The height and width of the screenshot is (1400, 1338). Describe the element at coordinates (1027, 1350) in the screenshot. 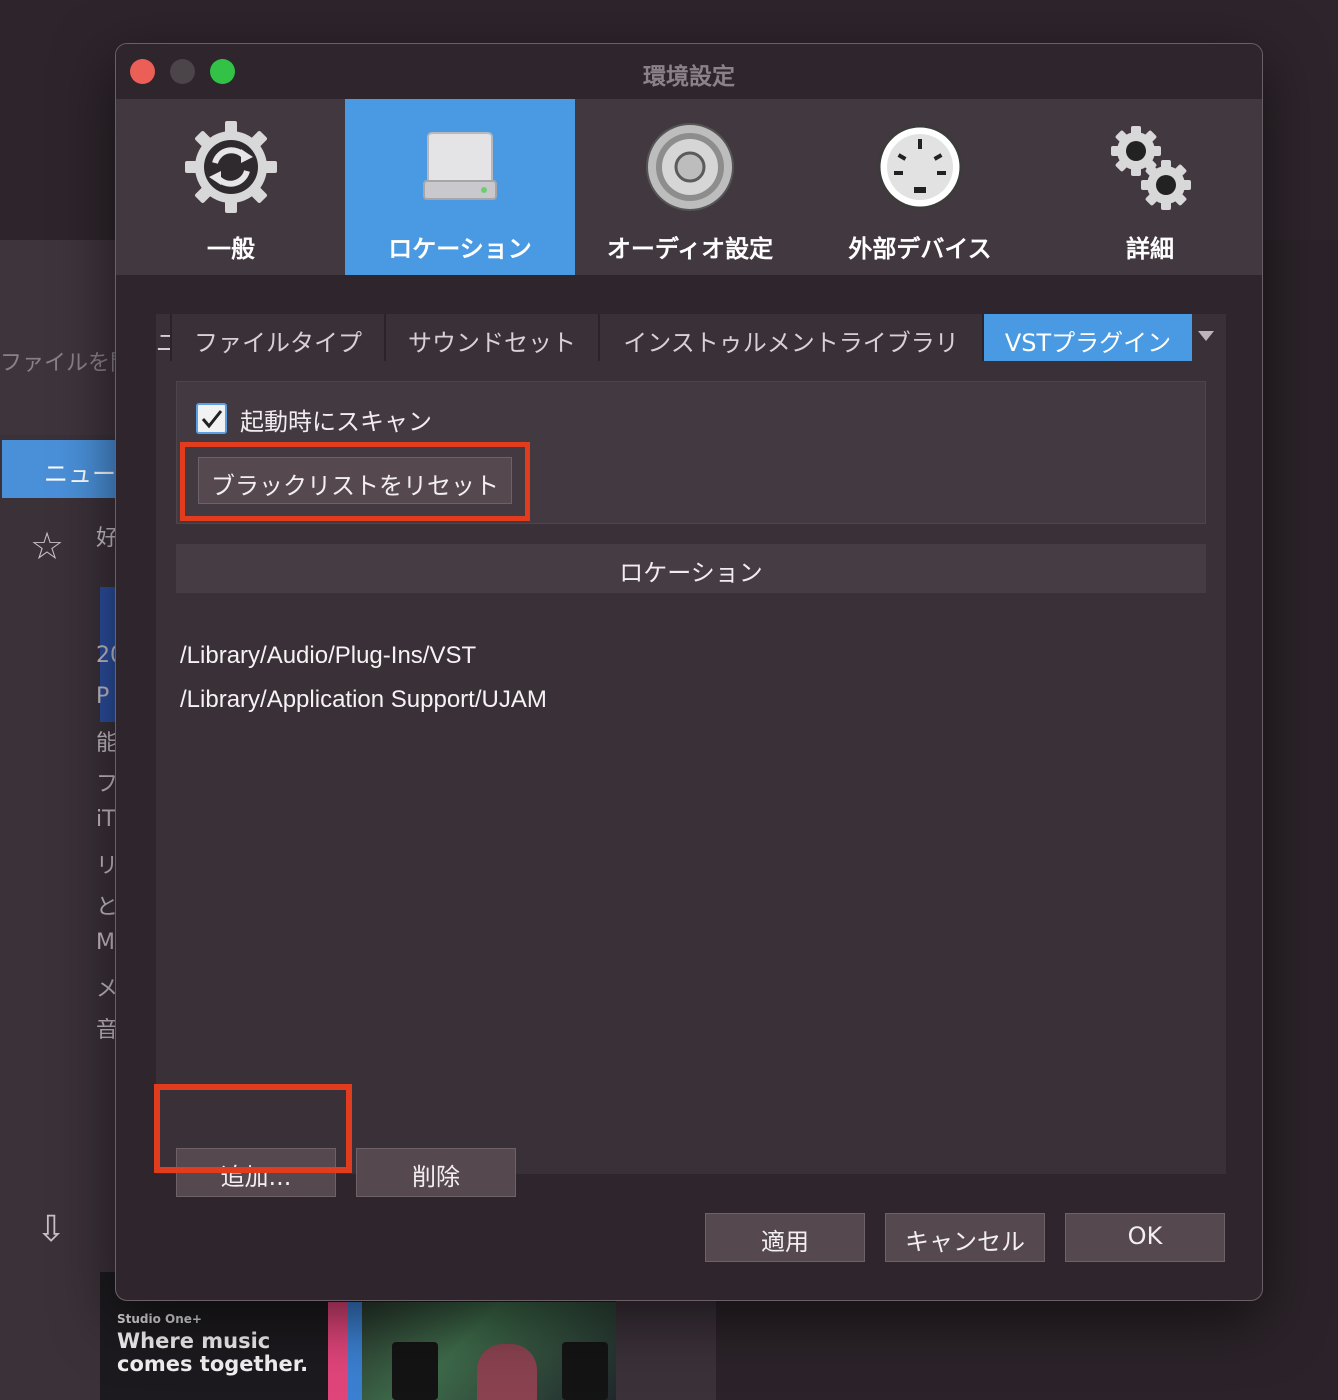

I see `background-app-bottom` at that location.